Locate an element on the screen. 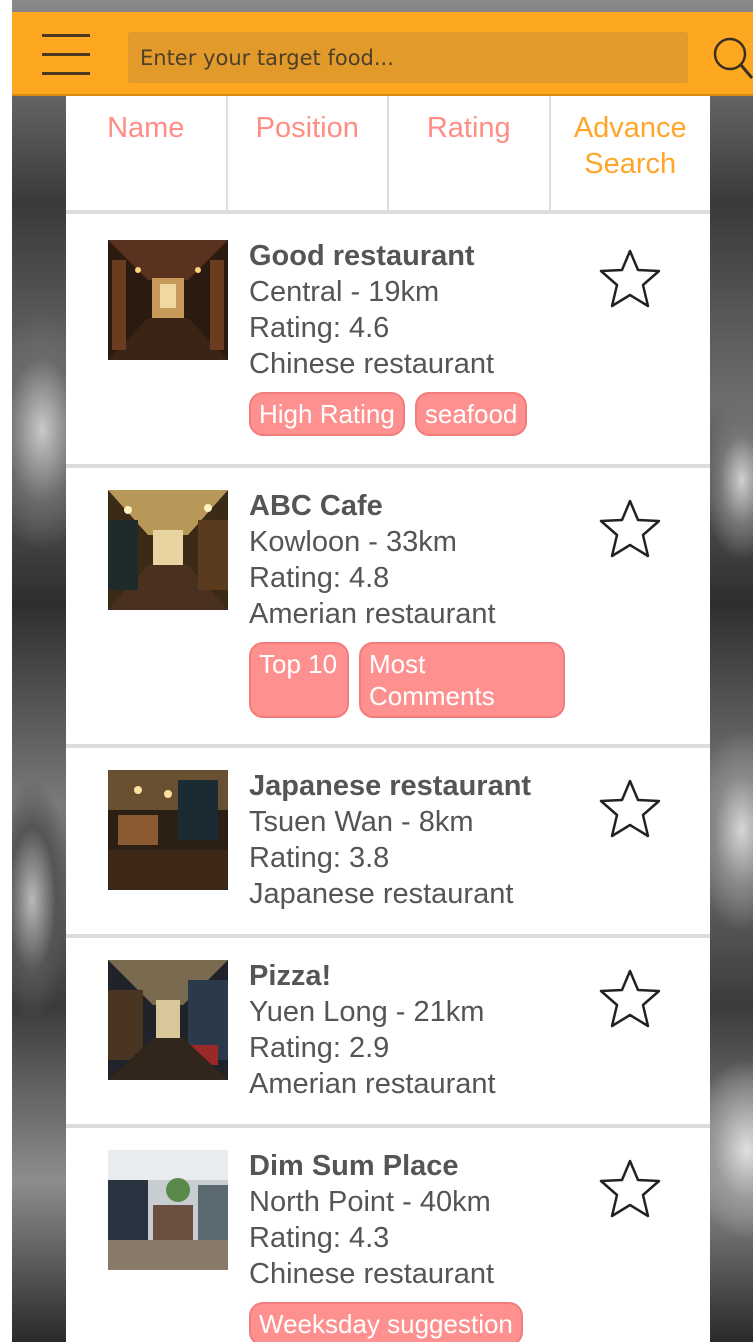 This screenshot has width=753, height=1342. search-input is located at coordinates (408, 57).